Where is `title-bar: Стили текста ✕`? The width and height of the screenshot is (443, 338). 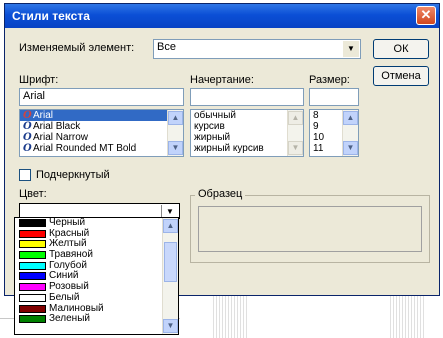 title-bar: Стили текста ✕ is located at coordinates (222, 16).